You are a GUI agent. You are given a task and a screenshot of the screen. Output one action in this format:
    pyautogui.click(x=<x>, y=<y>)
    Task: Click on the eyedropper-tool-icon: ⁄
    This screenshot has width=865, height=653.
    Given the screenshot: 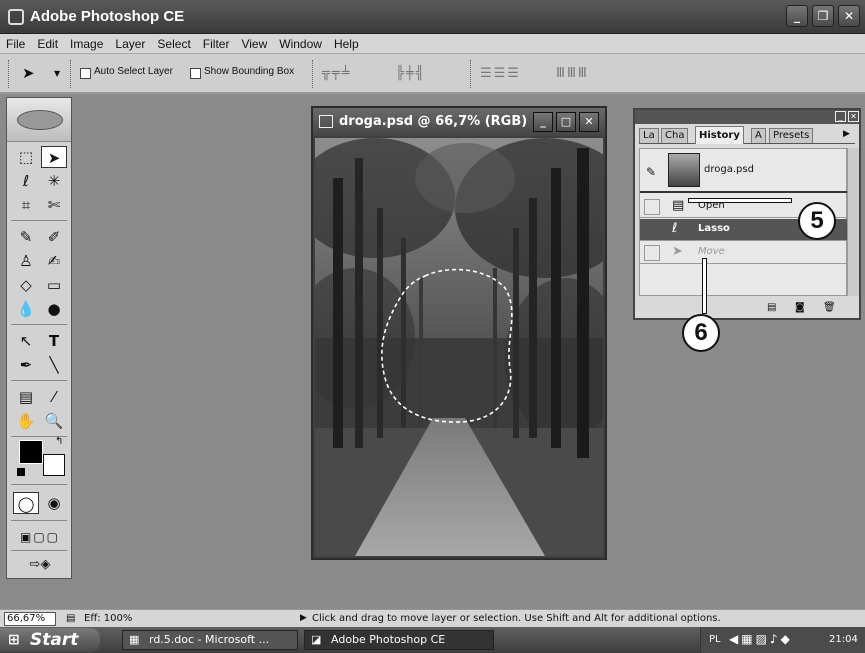 What is the action you would take?
    pyautogui.click(x=54, y=397)
    